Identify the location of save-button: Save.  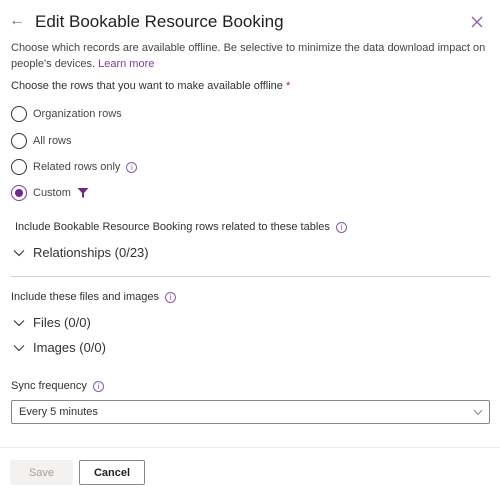
(41, 472).